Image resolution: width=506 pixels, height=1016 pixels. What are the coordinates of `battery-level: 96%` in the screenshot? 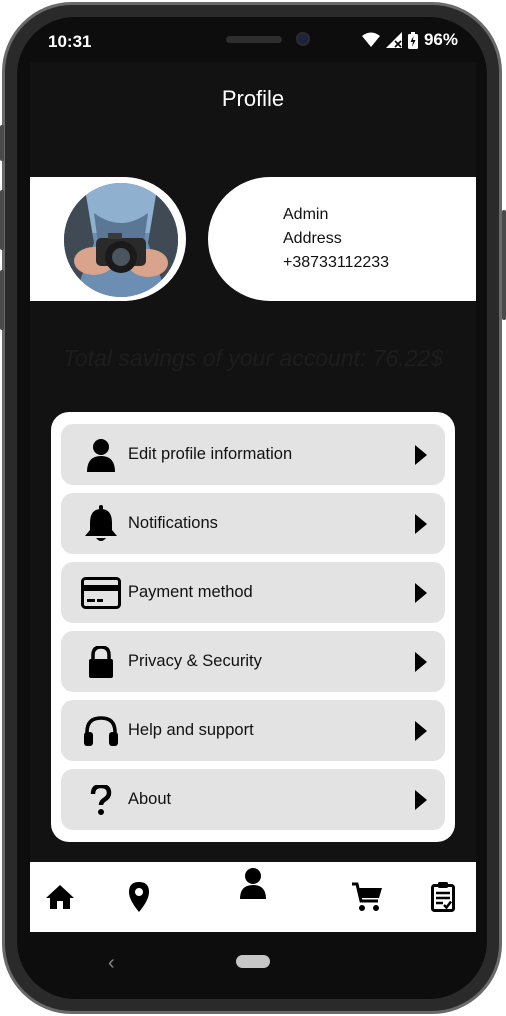 It's located at (440, 39).